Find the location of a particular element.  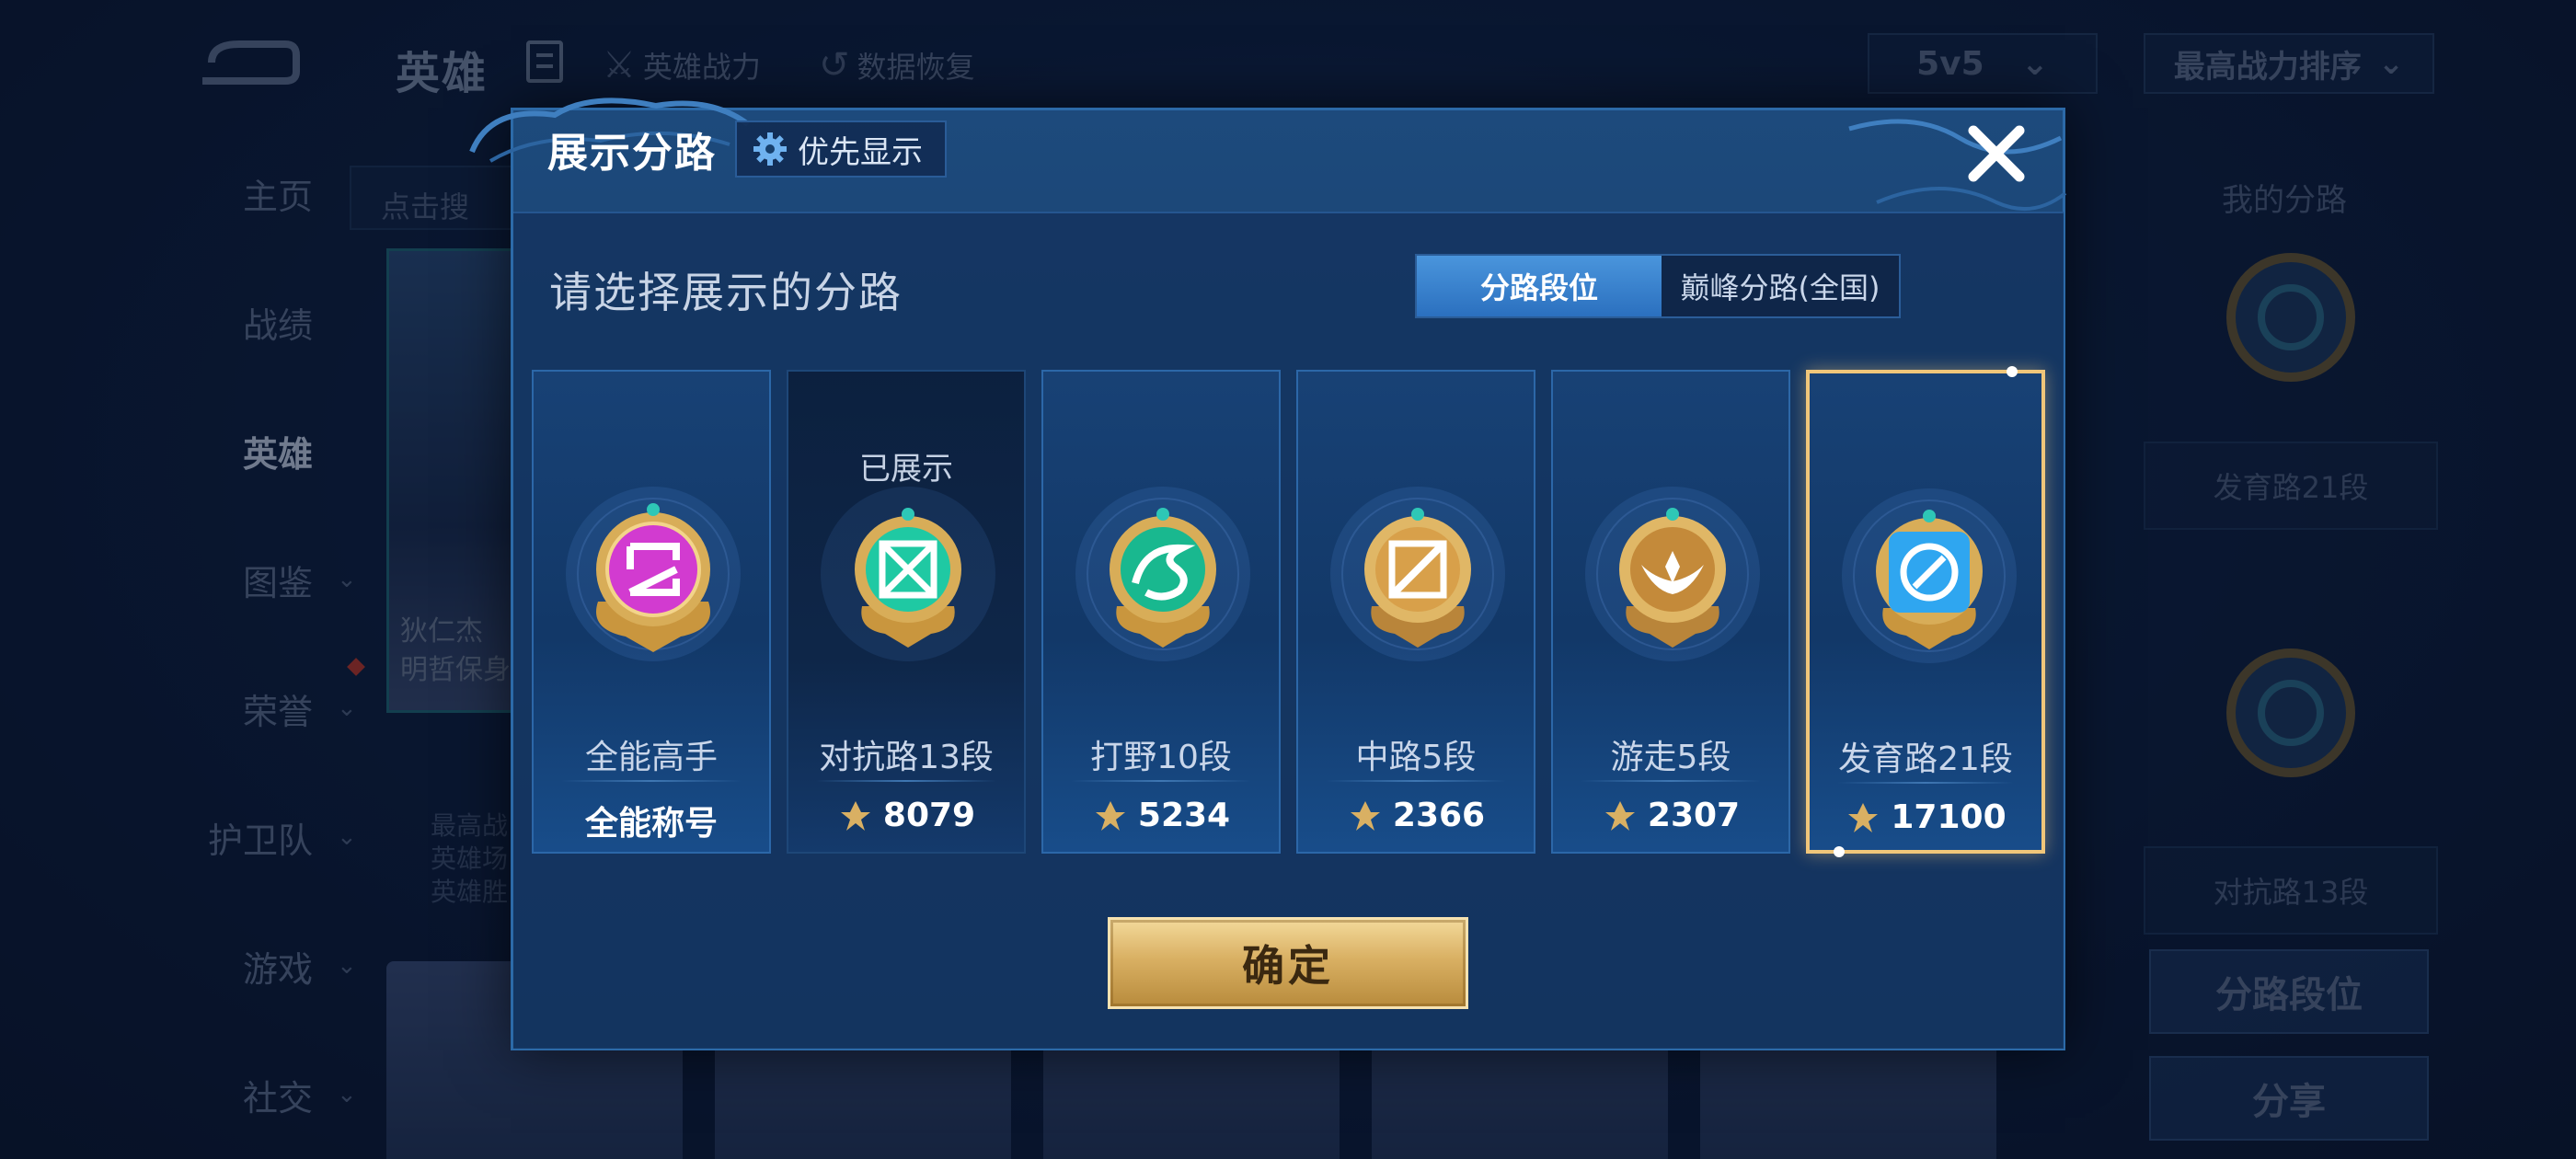

lane-name: 发育路21段 is located at coordinates (1925, 759).